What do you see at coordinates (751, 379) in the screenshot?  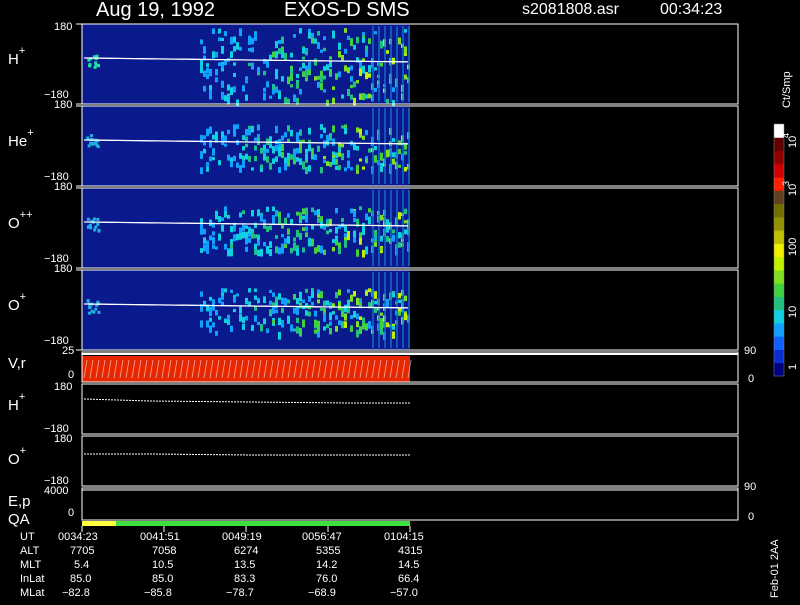 I see `vr-right-bottom: 0` at bounding box center [751, 379].